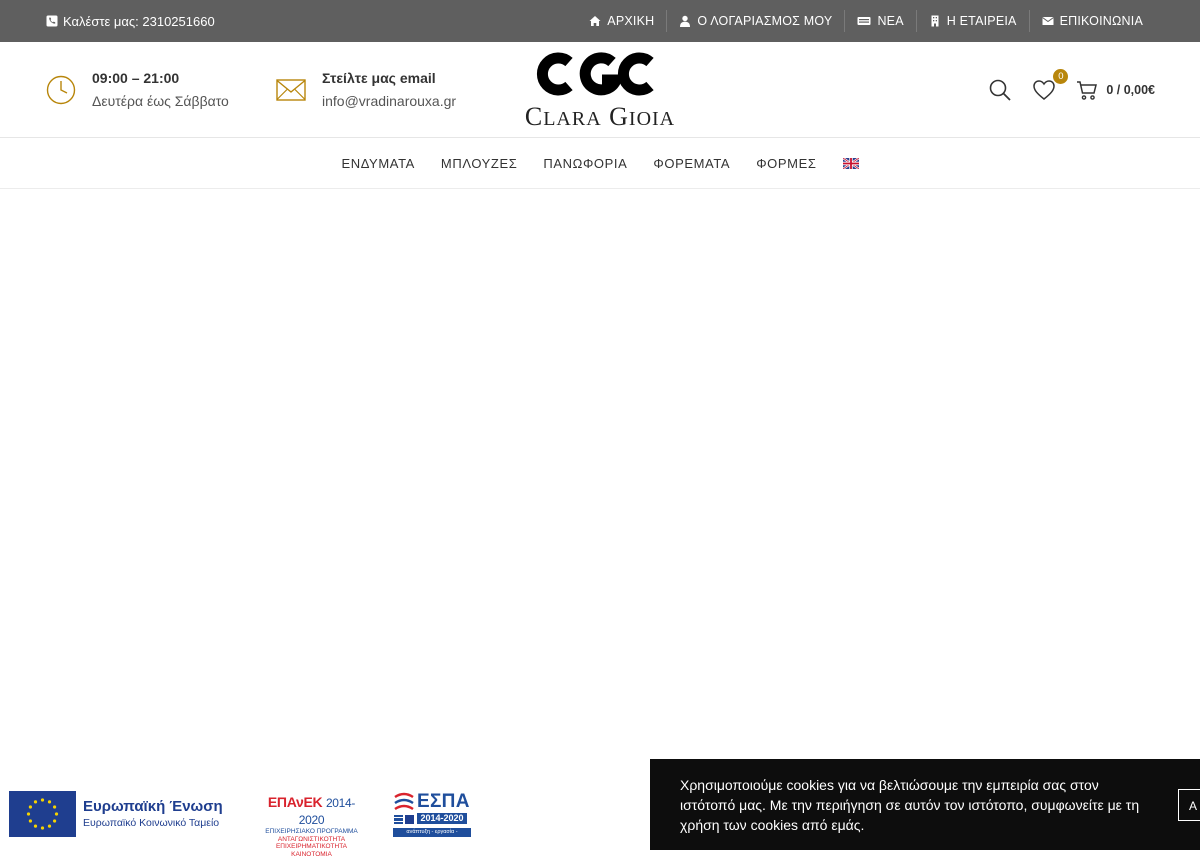 The image size is (1200, 858). I want to click on eu-flag-icon, so click(42, 814).